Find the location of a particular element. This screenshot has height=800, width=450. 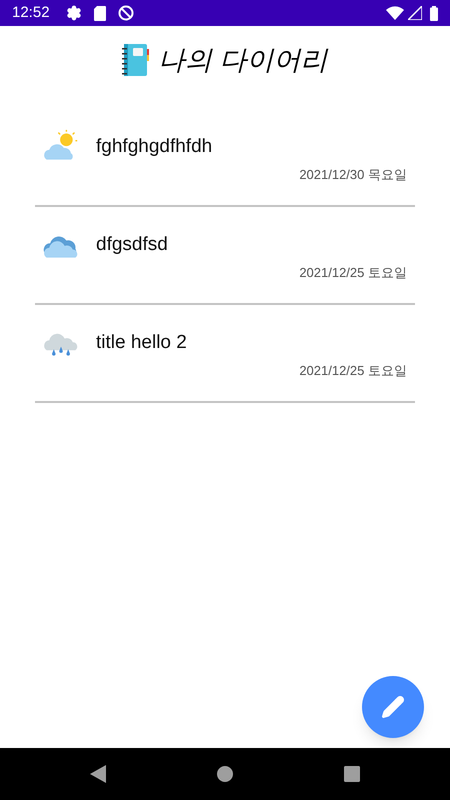

entry-date: 2021/12/30 목요일 is located at coordinates (353, 175).